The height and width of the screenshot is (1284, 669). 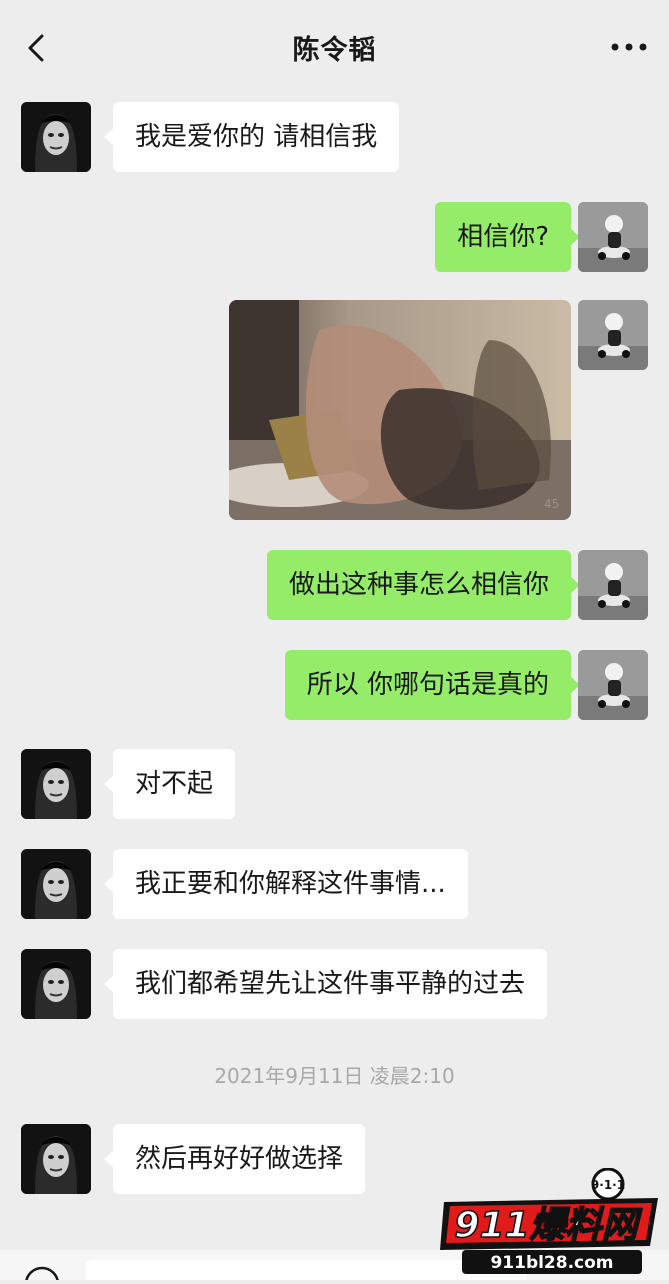 I want to click on message-bubble: 我是爱你的 请相信我, so click(x=251, y=137).